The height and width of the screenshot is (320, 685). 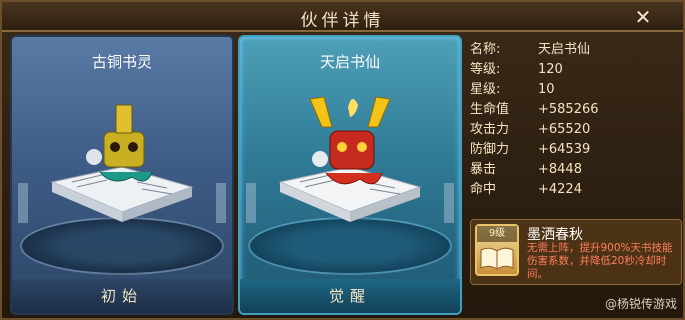 I want to click on open-book-icon: 9级, so click(x=497, y=250).